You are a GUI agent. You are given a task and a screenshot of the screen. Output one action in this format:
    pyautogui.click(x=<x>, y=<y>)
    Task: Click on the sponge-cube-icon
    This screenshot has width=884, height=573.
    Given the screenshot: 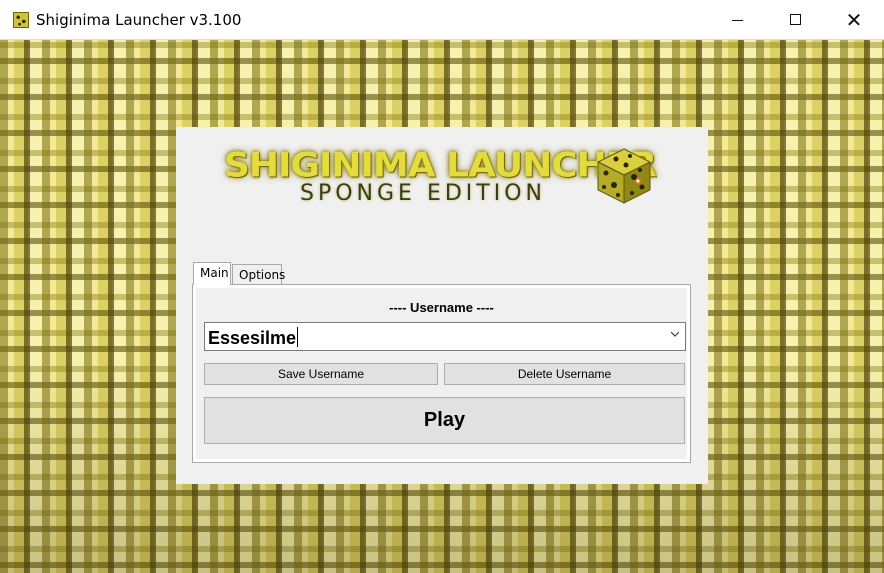 What is the action you would take?
    pyautogui.click(x=624, y=176)
    